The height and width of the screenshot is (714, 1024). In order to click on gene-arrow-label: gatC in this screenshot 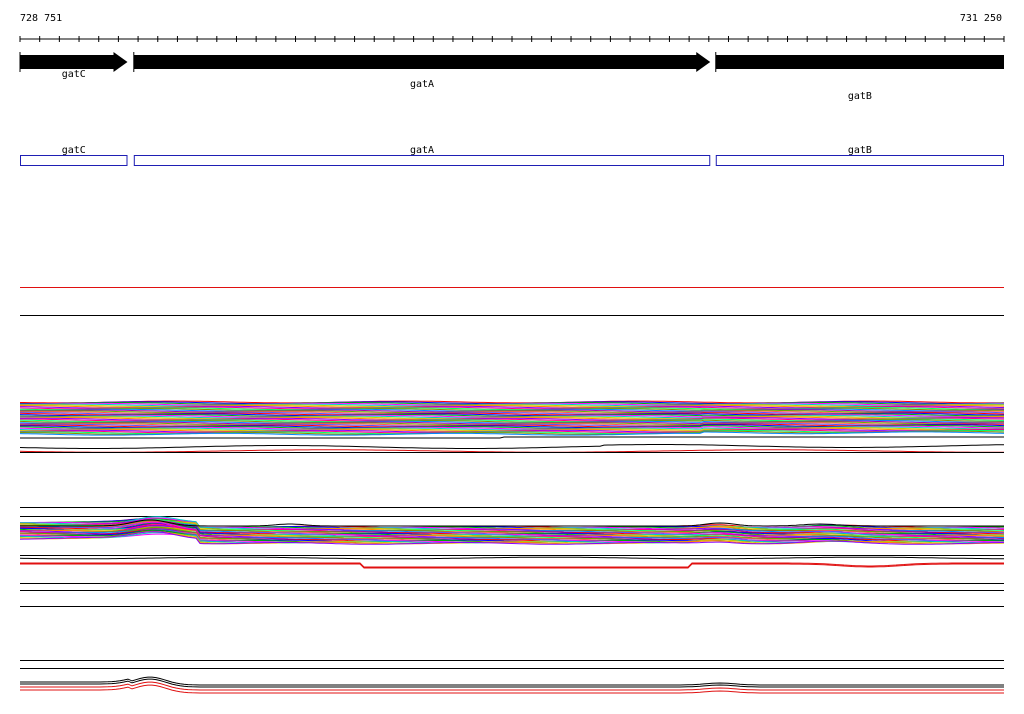, I will do `click(74, 74)`.